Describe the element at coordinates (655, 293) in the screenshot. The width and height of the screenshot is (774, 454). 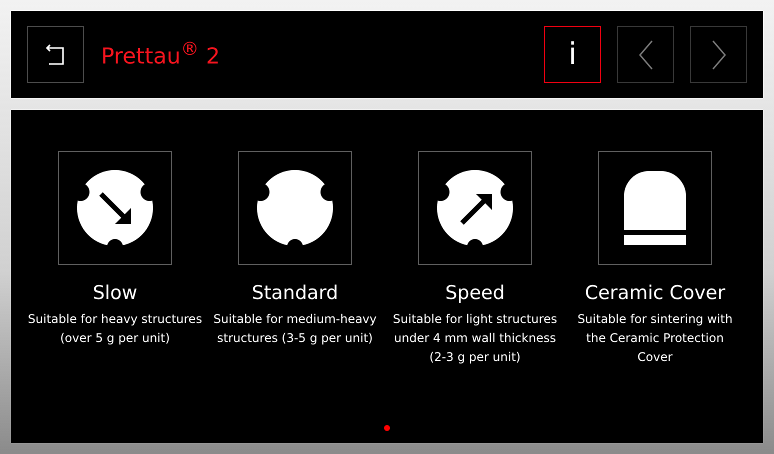
I see `mode-name: Ceramic Cover` at that location.